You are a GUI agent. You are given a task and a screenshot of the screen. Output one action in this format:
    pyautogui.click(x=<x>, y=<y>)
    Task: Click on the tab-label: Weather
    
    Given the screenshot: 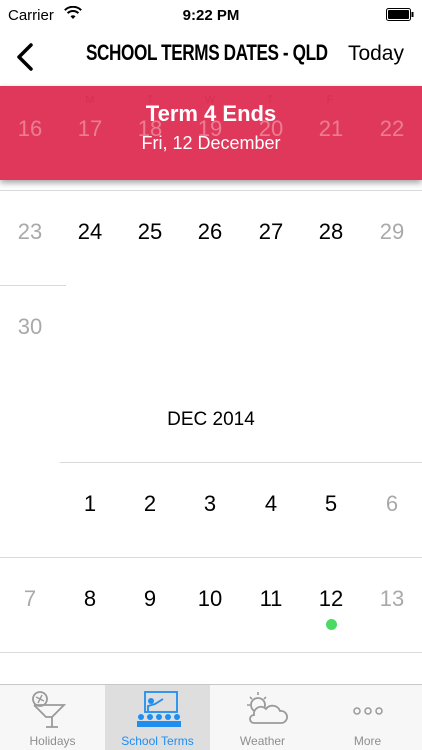 What is the action you would take?
    pyautogui.click(x=262, y=741)
    